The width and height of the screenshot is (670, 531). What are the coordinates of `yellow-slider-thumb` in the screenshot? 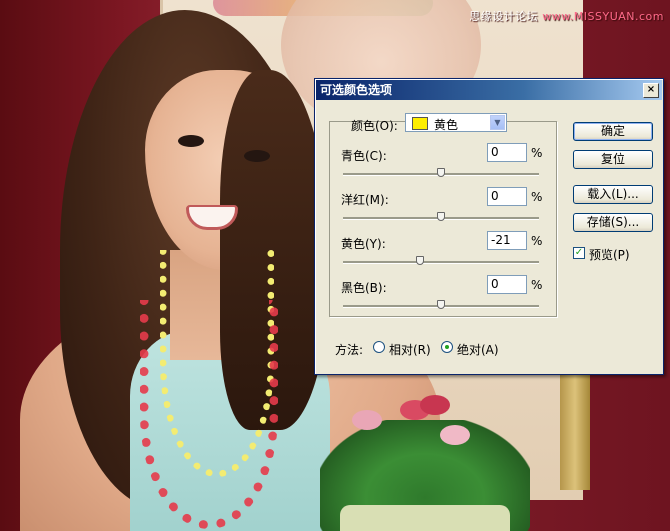 It's located at (420, 260).